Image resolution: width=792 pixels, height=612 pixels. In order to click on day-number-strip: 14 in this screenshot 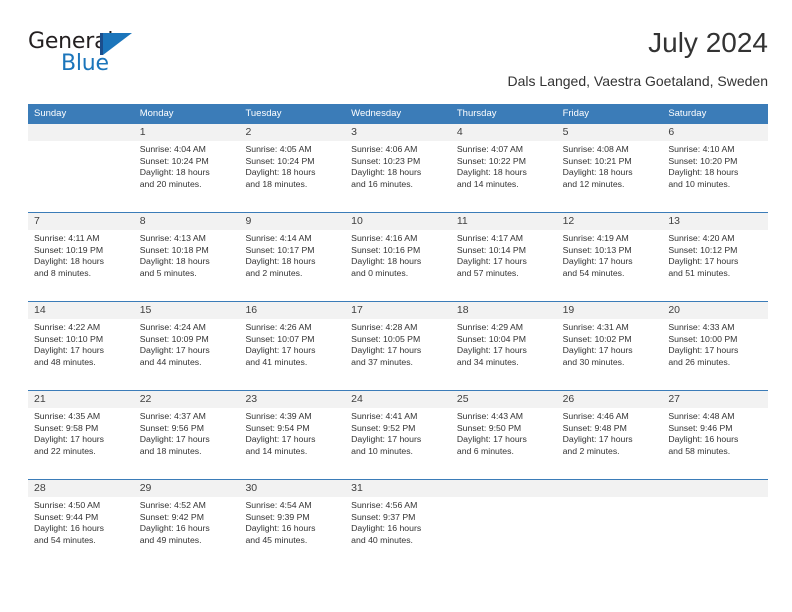, I will do `click(81, 310)`.